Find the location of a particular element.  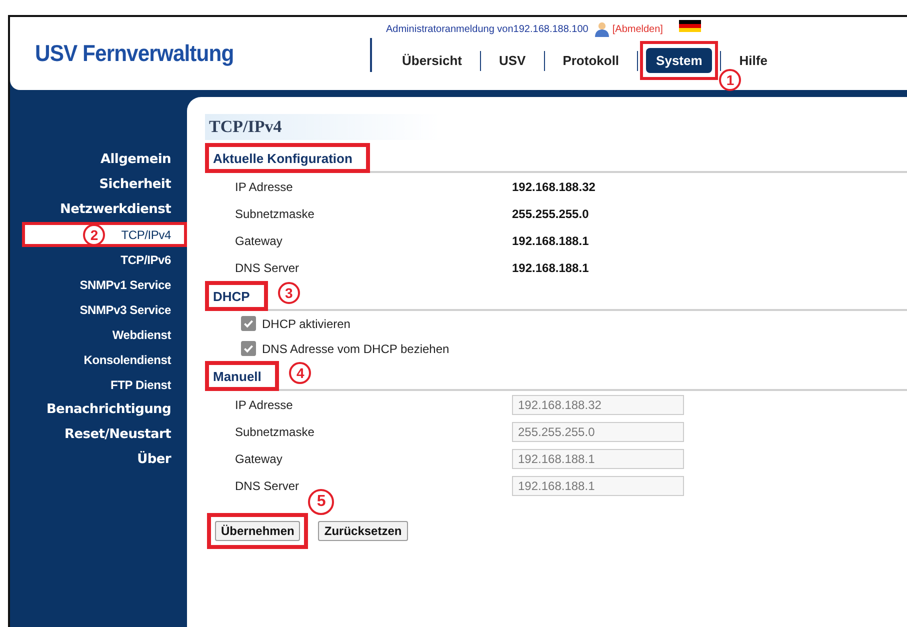

sidebar-item: Reset/Neustart is located at coordinates (117, 434).